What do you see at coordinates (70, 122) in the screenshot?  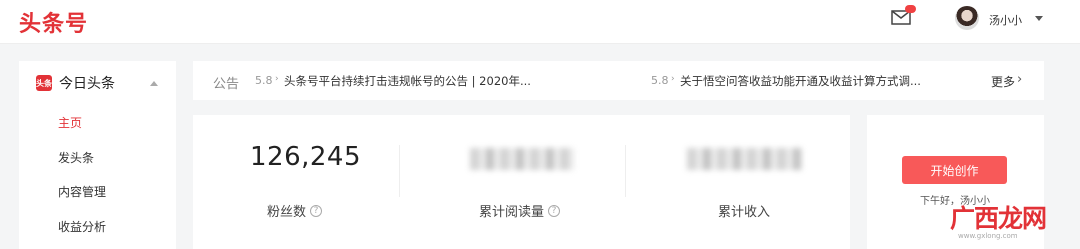 I see `sidebar-item-home: 主页` at bounding box center [70, 122].